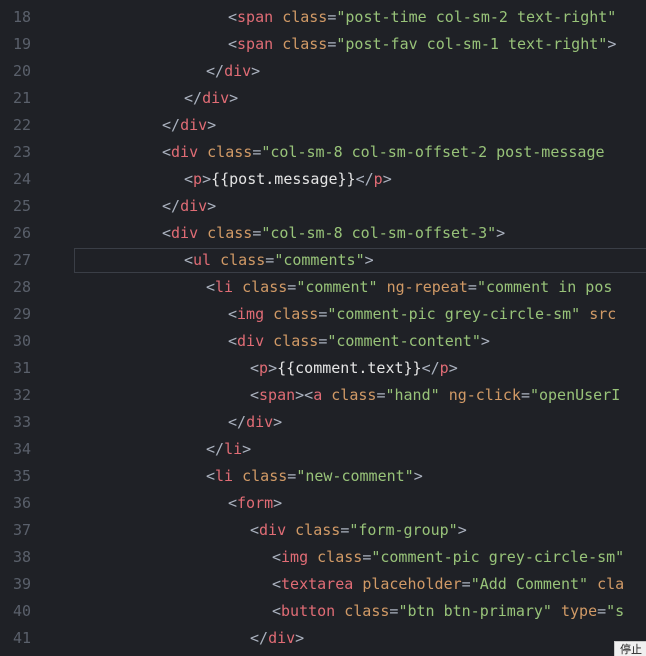 The height and width of the screenshot is (656, 646). What do you see at coordinates (22, 287) in the screenshot?
I see `line-number: 28` at bounding box center [22, 287].